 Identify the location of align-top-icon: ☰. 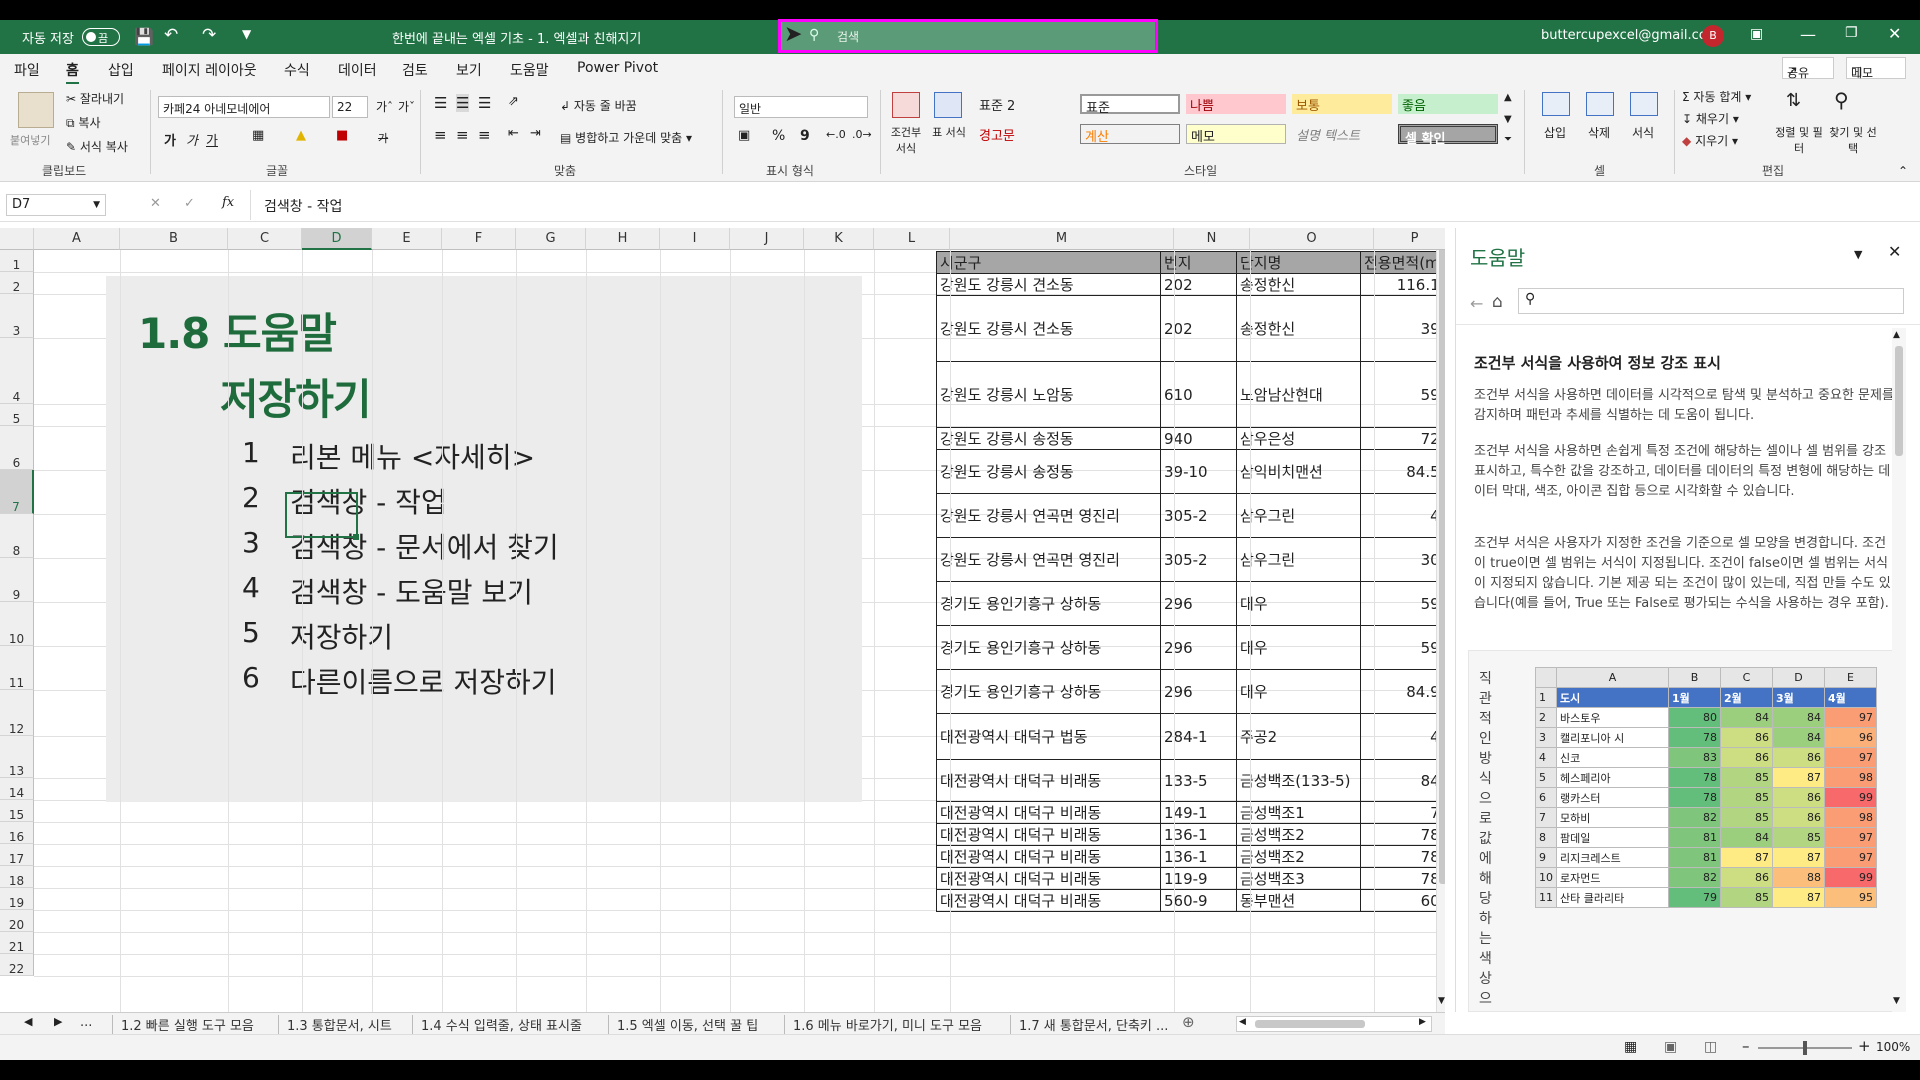
(440, 103).